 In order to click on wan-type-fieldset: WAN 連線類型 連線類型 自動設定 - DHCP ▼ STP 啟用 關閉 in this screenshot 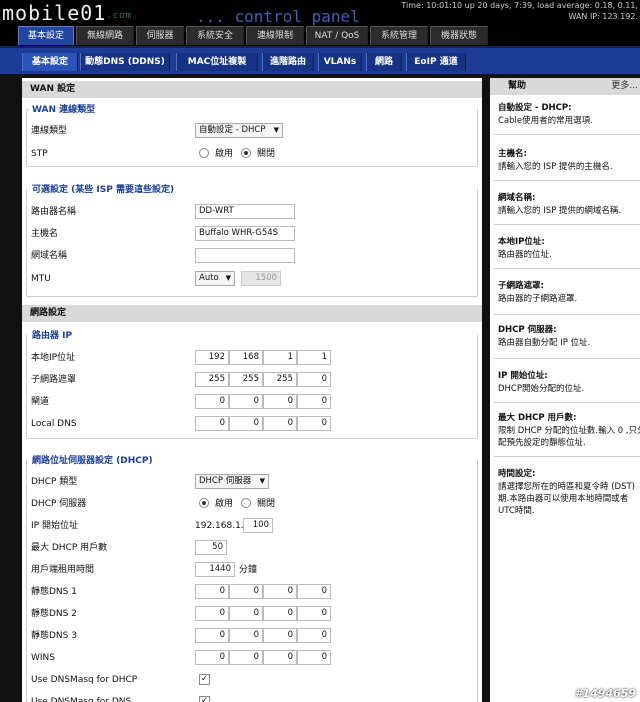, I will do `click(253, 134)`.